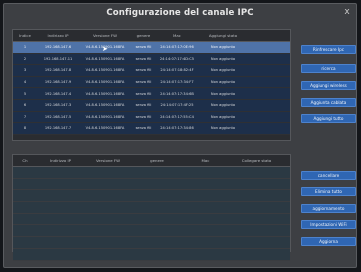  Describe the element at coordinates (180, 13) in the screenshot. I see `dialog-title: Configurazione del canale IPC` at that location.